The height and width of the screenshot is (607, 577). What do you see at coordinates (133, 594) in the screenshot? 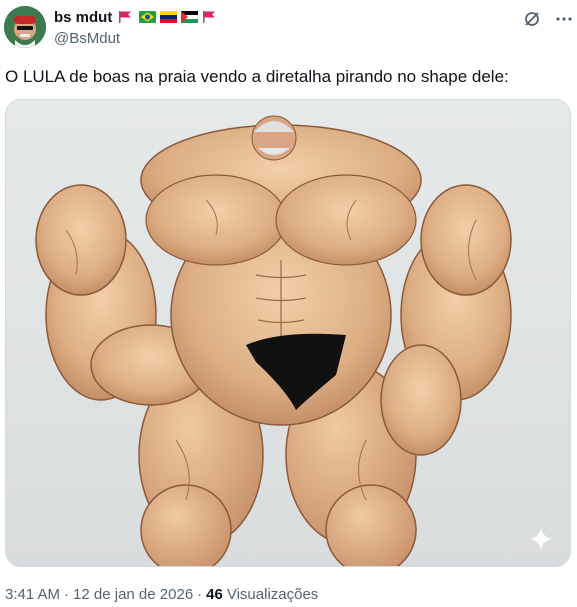
I see `timestamp-date: 12 de jan de 2026` at bounding box center [133, 594].